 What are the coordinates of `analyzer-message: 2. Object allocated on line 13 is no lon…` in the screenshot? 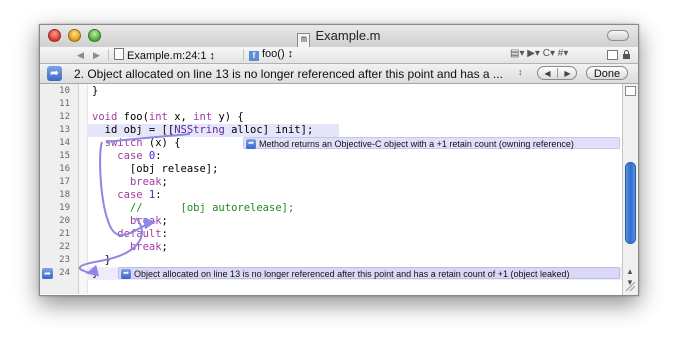 It's located at (288, 74).